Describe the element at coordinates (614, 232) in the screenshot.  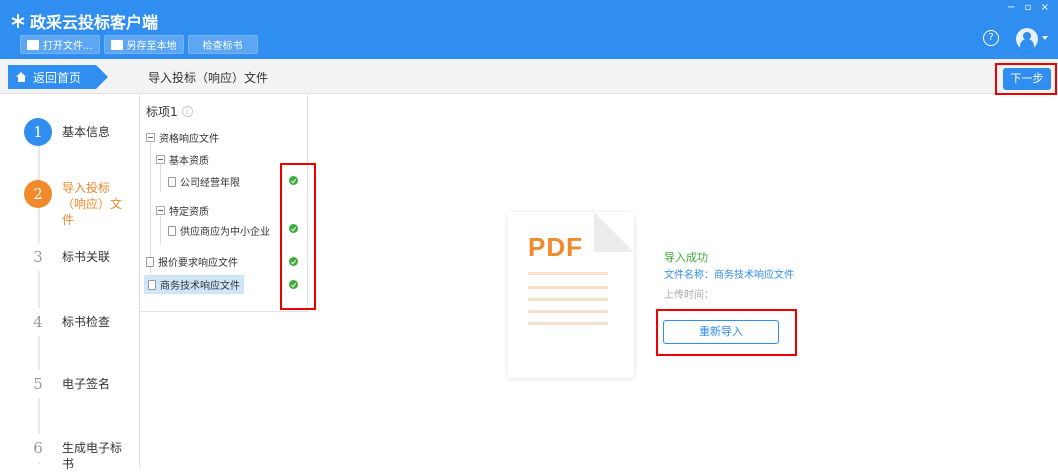
I see `page-fold` at that location.